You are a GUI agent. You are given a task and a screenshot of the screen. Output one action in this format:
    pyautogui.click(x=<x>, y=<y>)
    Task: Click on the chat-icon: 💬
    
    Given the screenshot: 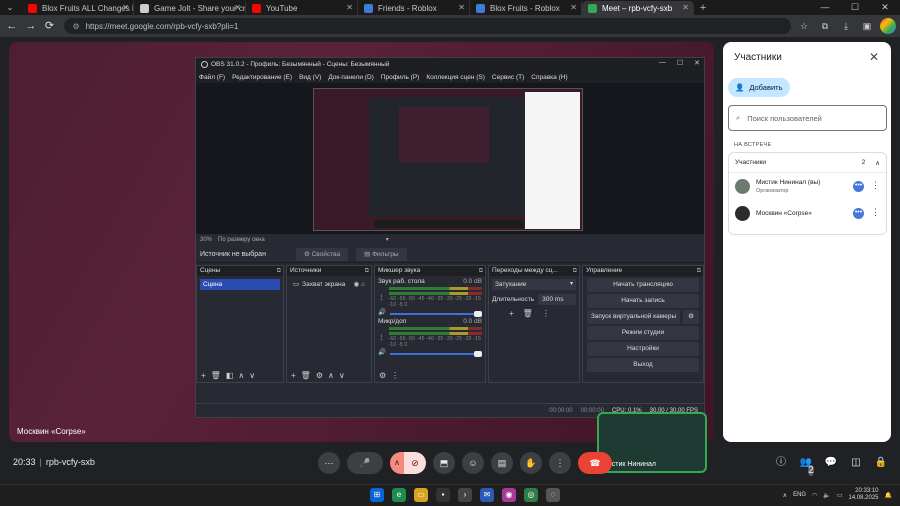 What is the action you would take?
    pyautogui.click(x=831, y=463)
    